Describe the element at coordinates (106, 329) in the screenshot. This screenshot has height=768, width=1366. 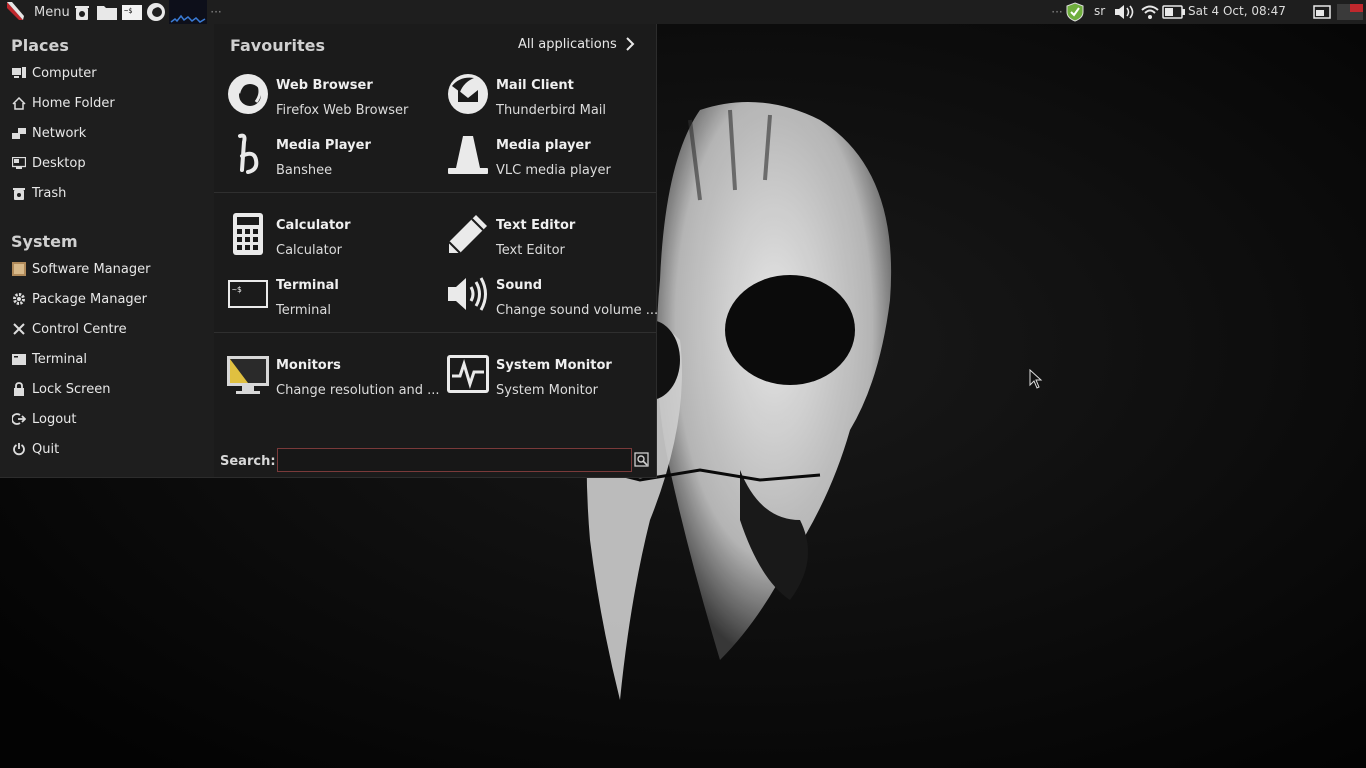
I see `system-control-centre: Control Centre` at that location.